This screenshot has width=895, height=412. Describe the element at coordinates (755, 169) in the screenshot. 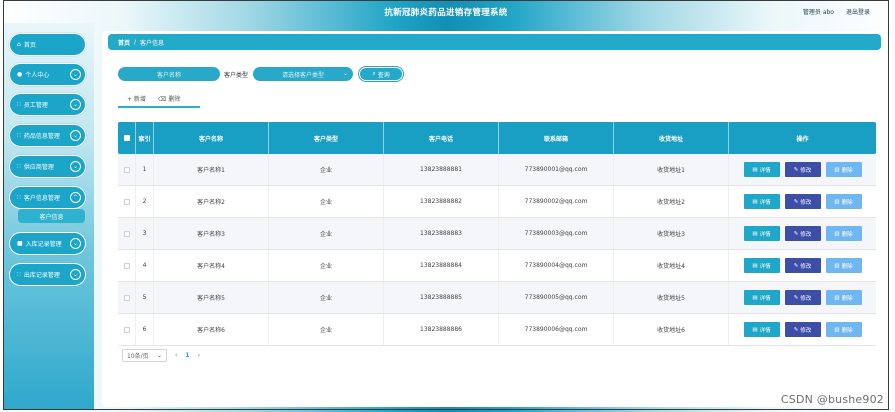

I see `document-icon: ▤` at that location.